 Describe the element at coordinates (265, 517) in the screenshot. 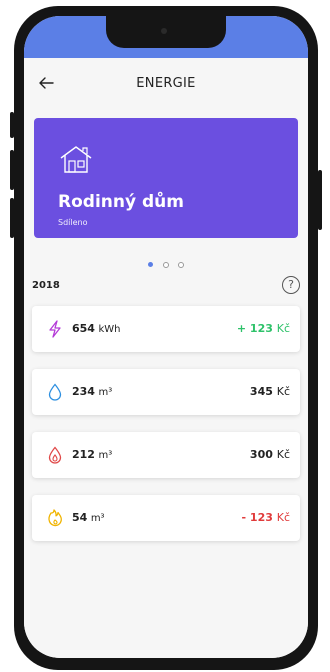

I see `gas-price: - 123 Kč` at that location.